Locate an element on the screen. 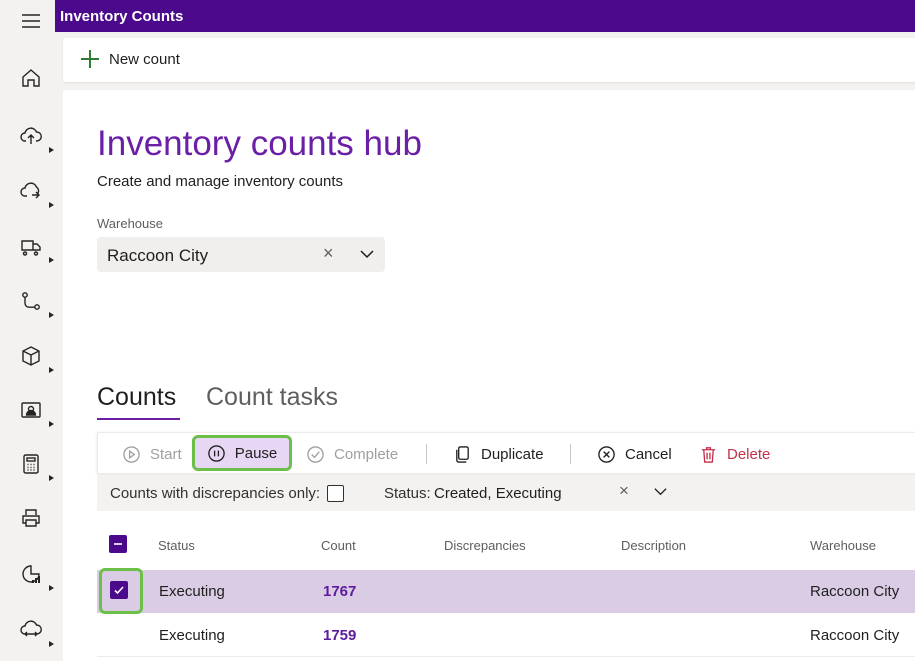 Image resolution: width=915 pixels, height=661 pixels. column-header-warehouse: Warehouse is located at coordinates (843, 545).